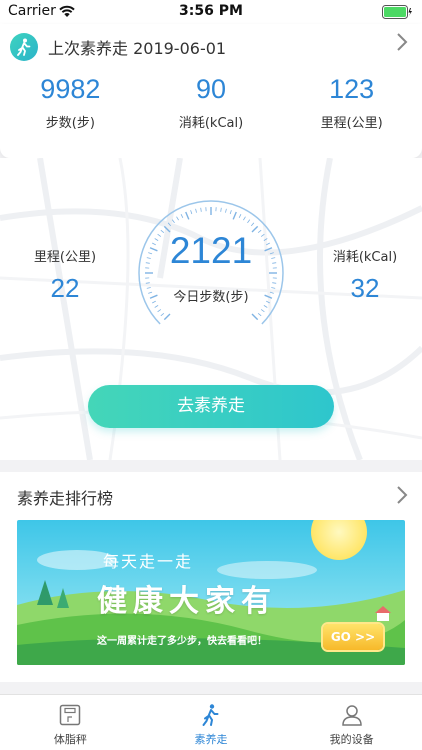  I want to click on banner-line2: 健康大家有, so click(187, 601).